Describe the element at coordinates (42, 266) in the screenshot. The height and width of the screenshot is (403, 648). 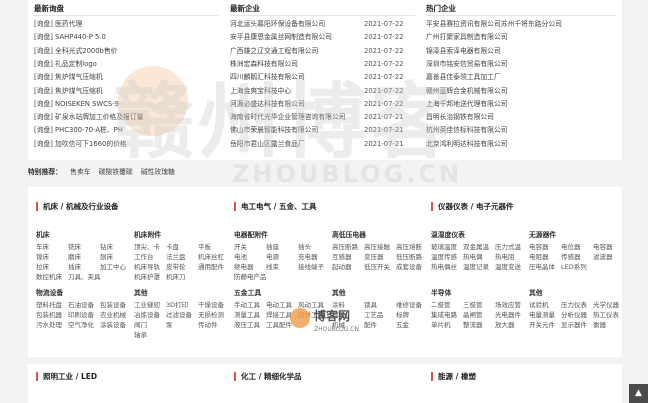
I see `subcategory-link: 拉床` at that location.